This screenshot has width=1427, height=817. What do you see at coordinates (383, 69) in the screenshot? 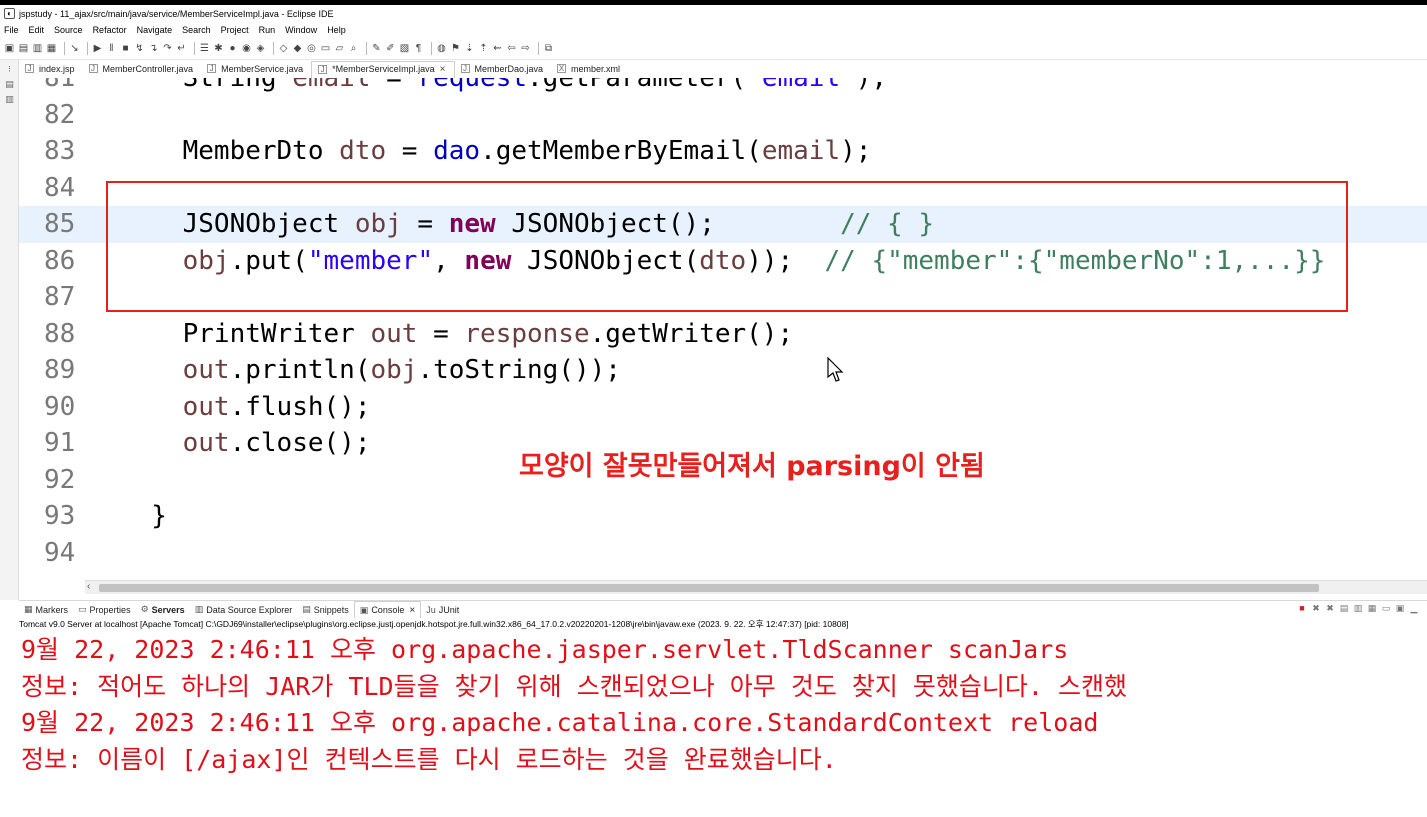
I see `tab-member-service-impl: J *MemberServiceImpl.java ×` at bounding box center [383, 69].